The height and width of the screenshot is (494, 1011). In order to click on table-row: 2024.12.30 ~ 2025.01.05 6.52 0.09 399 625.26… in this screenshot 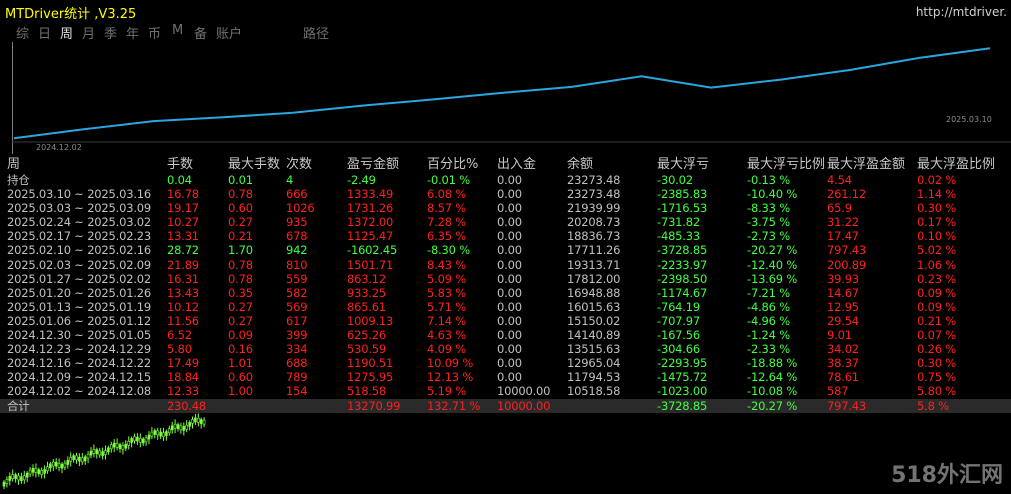, I will do `click(505, 335)`.